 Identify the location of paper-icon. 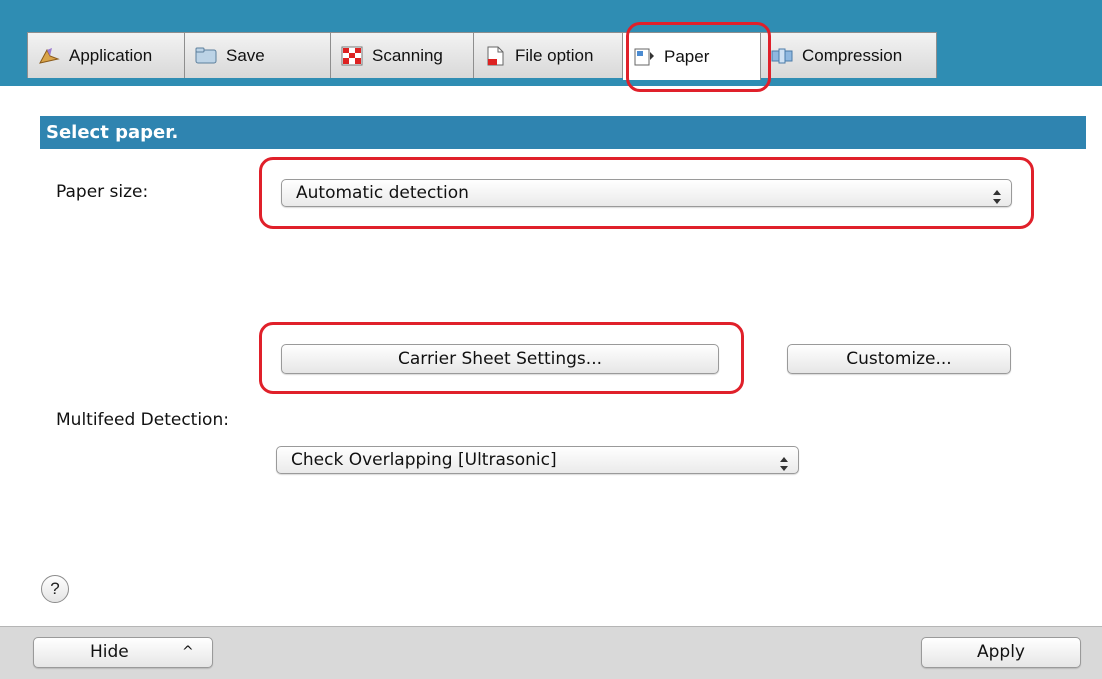
(644, 57).